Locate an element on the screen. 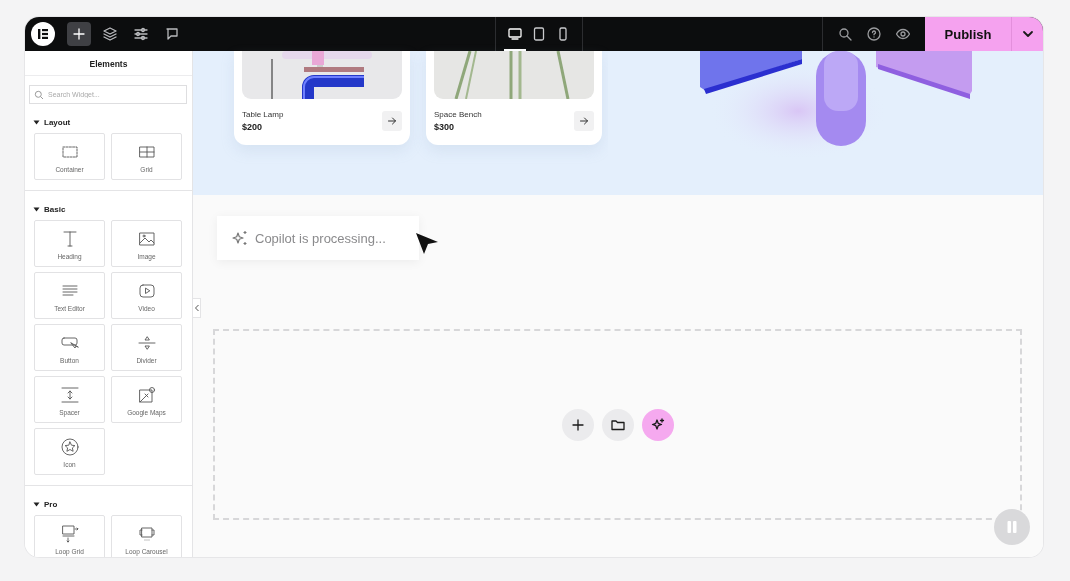 This screenshot has width=1070, height=581. section-title: Layout is located at coordinates (57, 122).